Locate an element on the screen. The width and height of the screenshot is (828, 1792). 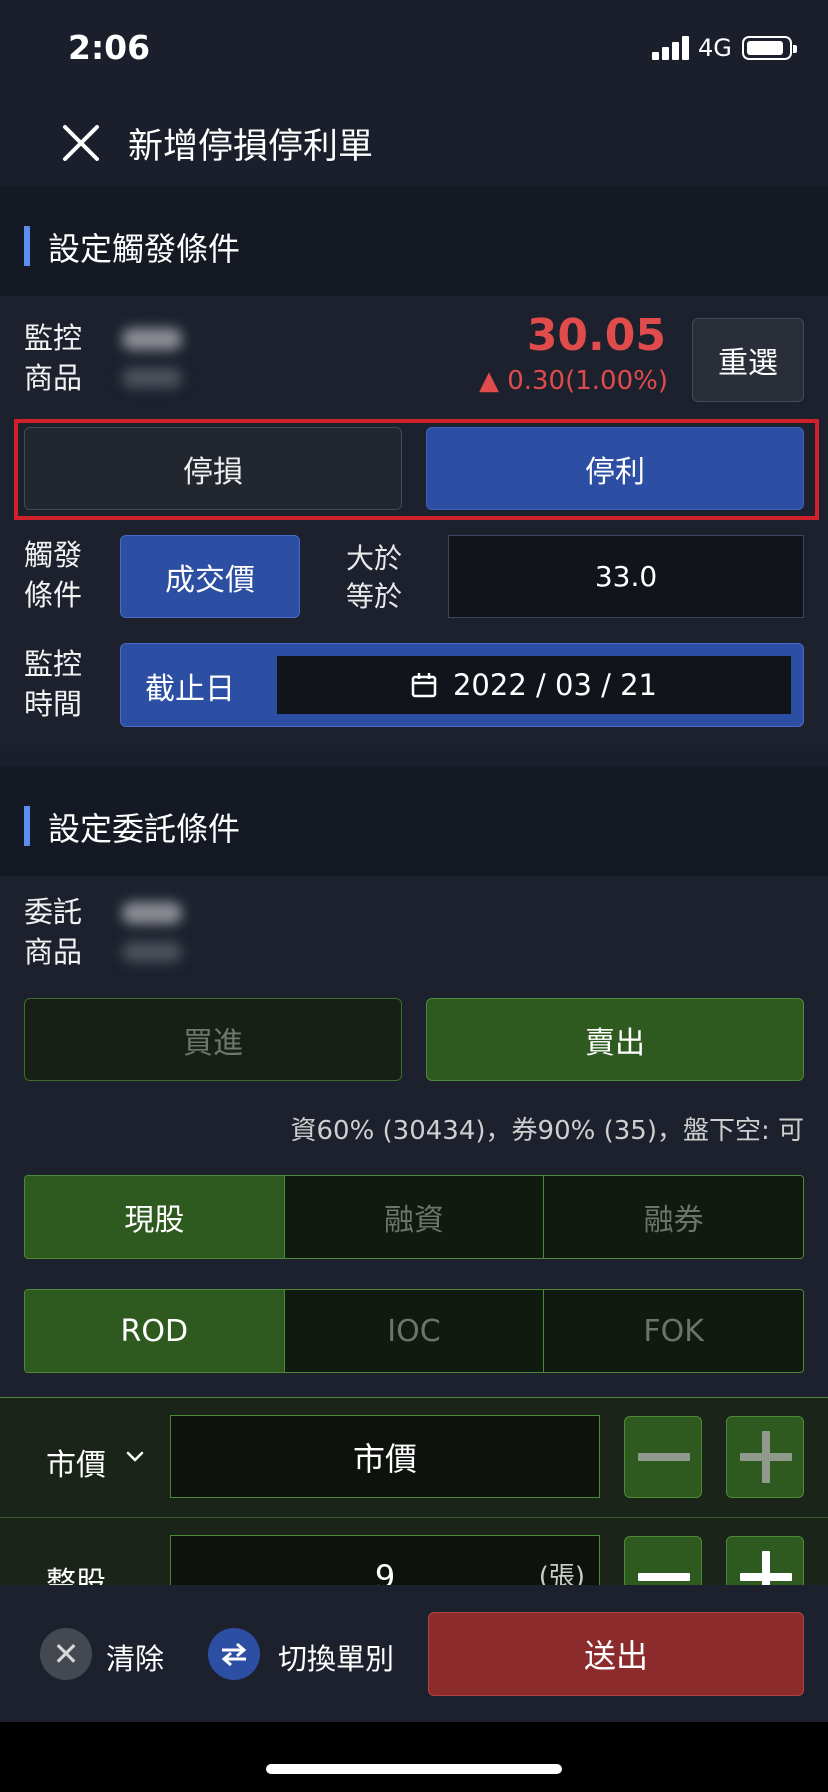
switch-icon is located at coordinates (234, 1654).